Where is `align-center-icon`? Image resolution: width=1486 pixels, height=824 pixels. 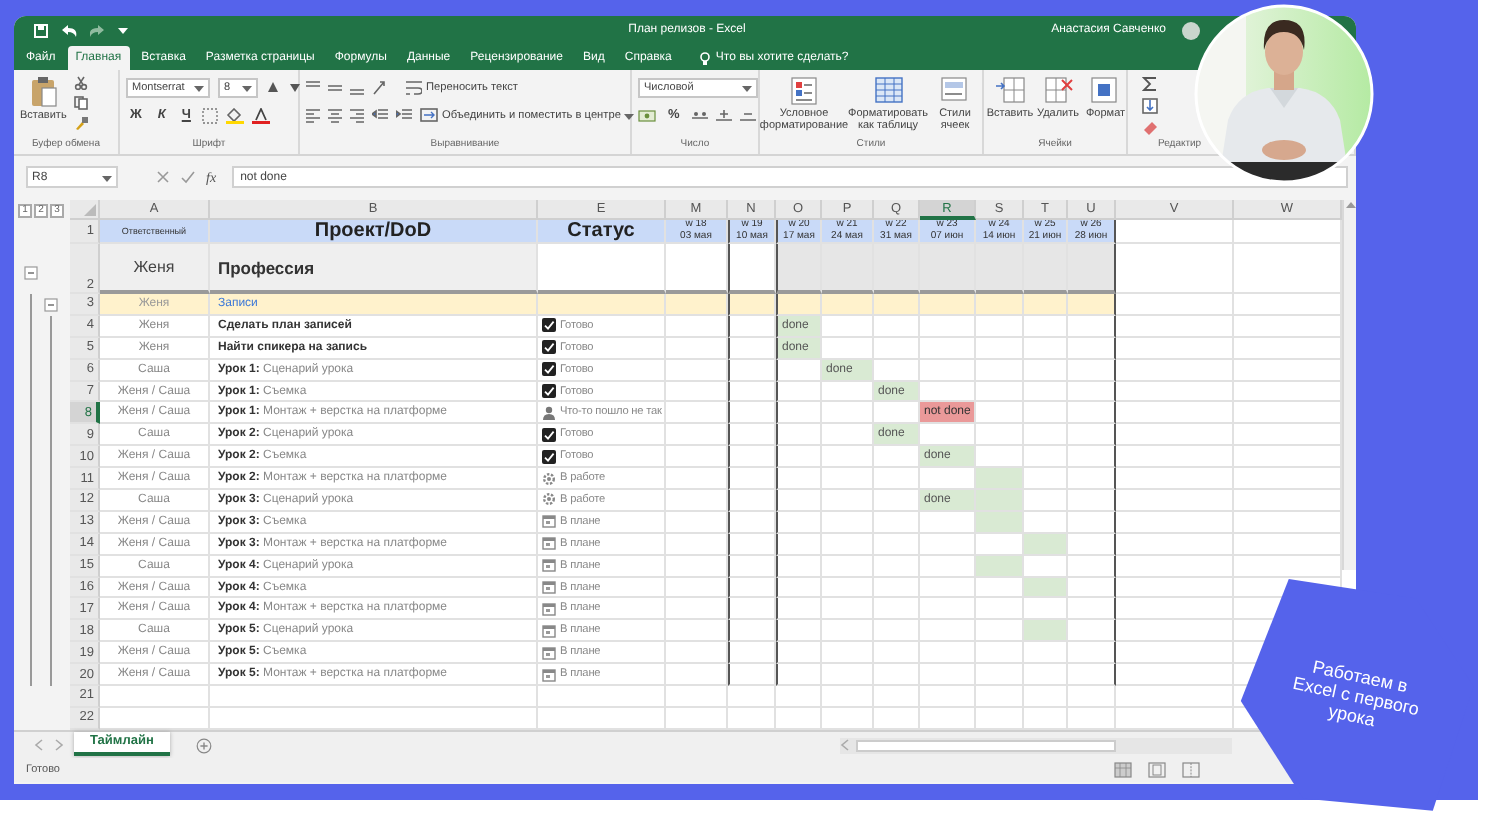 align-center-icon is located at coordinates (335, 115).